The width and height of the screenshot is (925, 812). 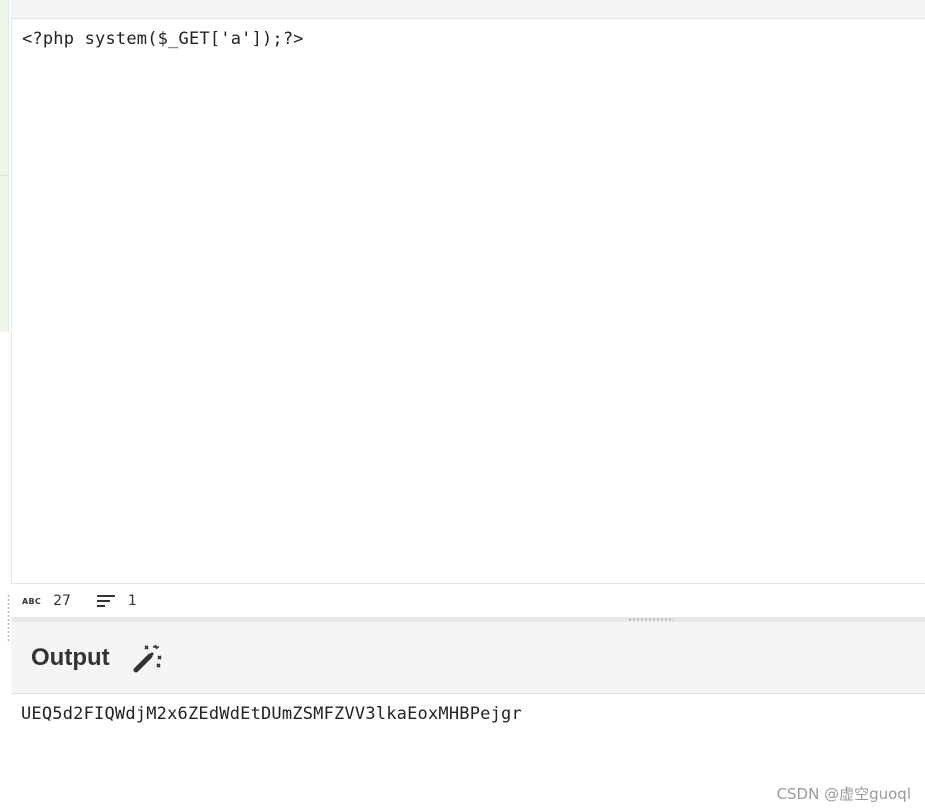 I want to click on magic-wand-icon, so click(x=148, y=658).